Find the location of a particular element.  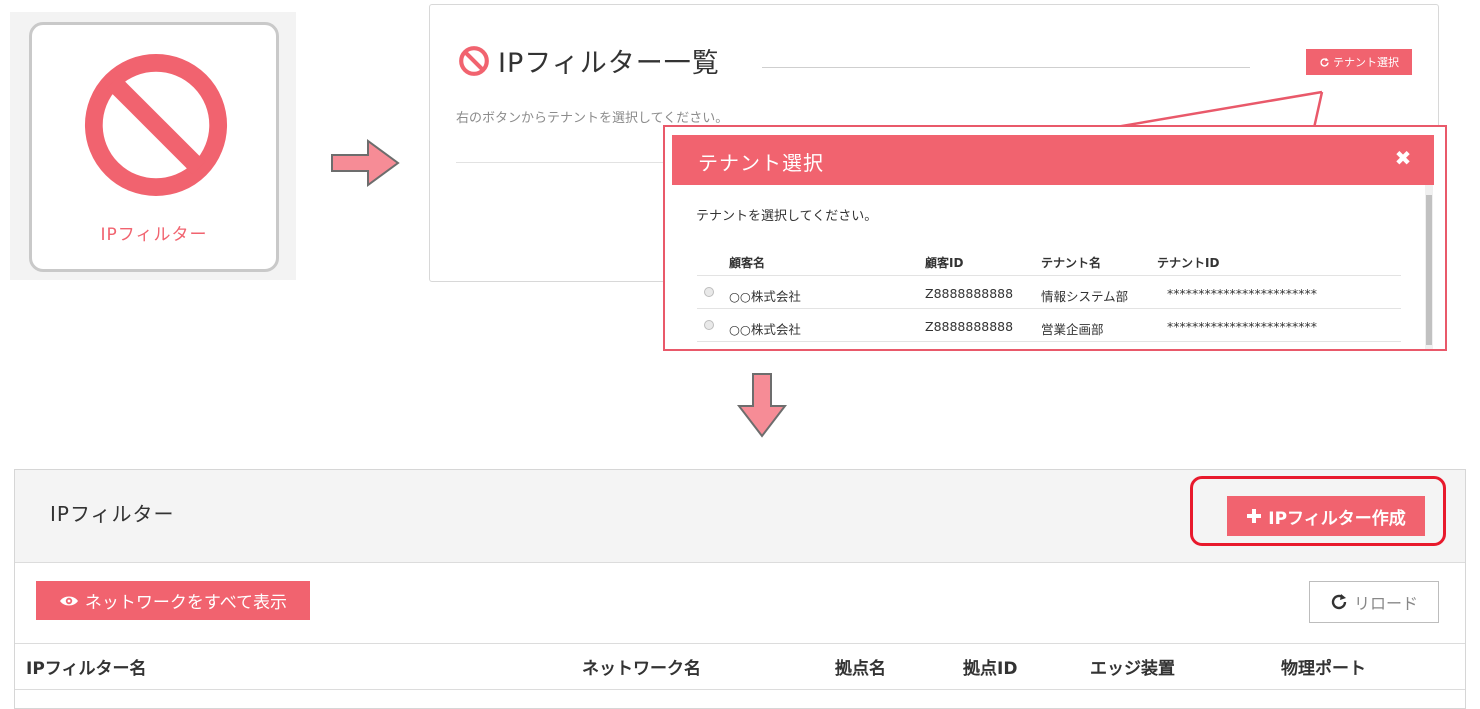

column-physical-port: 物理ポート is located at coordinates (1323, 666).